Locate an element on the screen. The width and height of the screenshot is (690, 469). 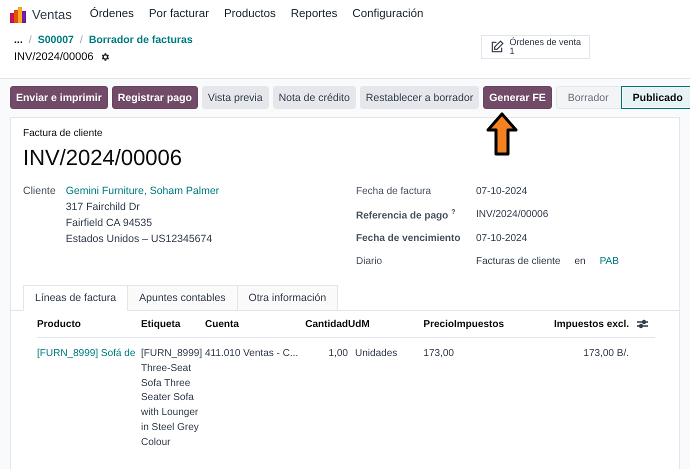
field-value: INV/2024/00006 is located at coordinates (513, 215).